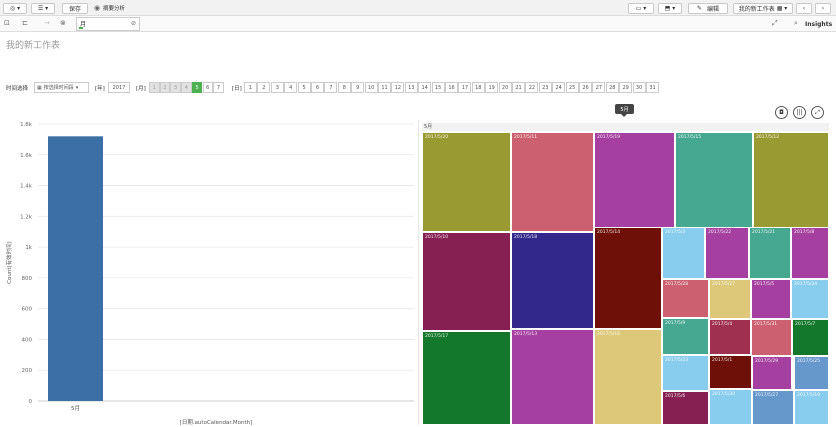  What do you see at coordinates (772, 373) in the screenshot?
I see `treemap-cell: 2017/5/29` at bounding box center [772, 373].